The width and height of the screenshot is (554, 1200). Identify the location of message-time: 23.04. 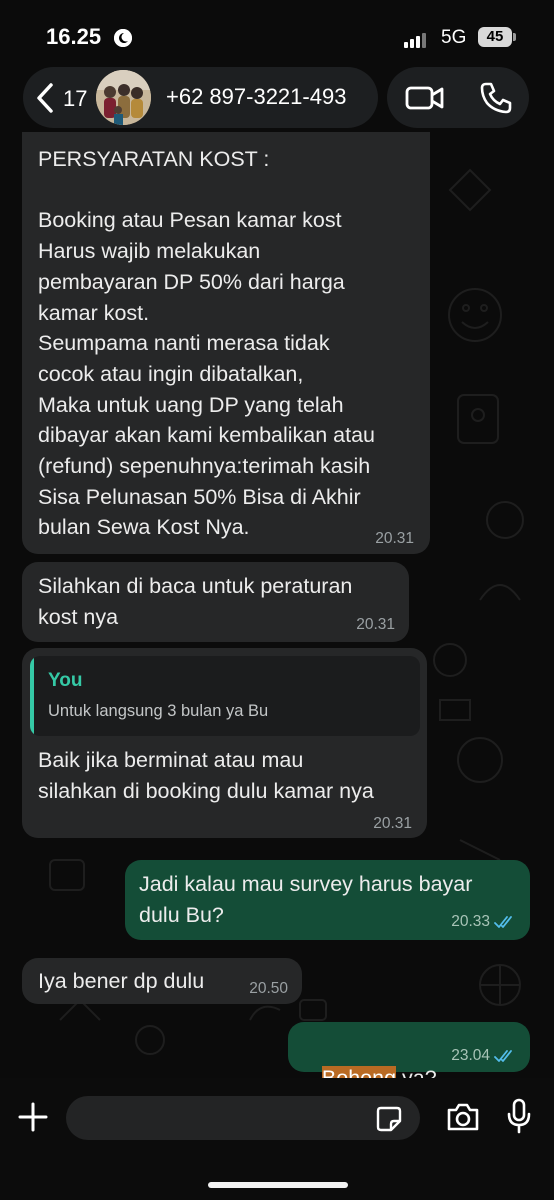
(470, 1055).